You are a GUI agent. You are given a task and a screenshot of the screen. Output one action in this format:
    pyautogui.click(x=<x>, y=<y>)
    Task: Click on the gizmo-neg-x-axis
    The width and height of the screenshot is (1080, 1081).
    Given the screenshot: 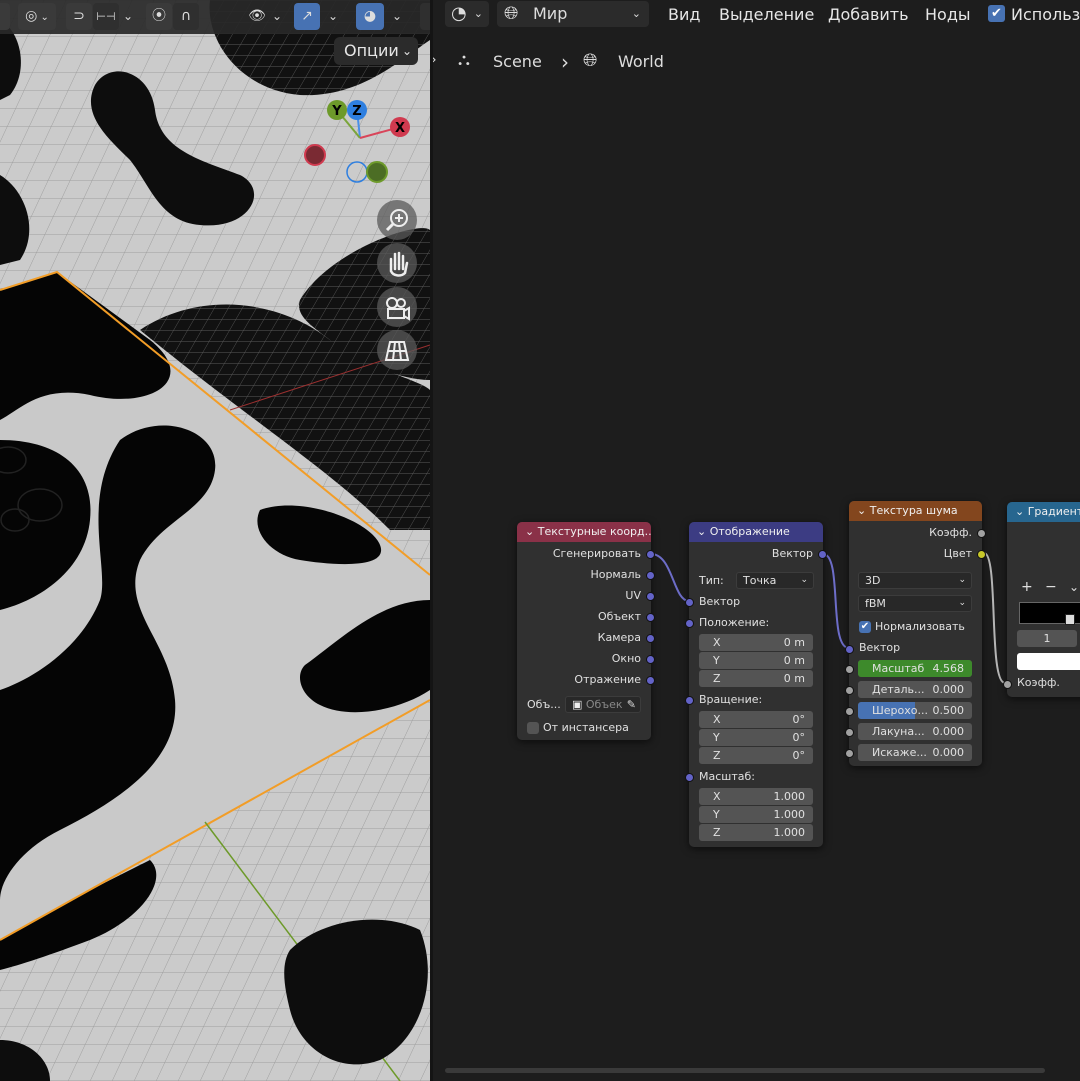 What is the action you would take?
    pyautogui.click(x=315, y=155)
    